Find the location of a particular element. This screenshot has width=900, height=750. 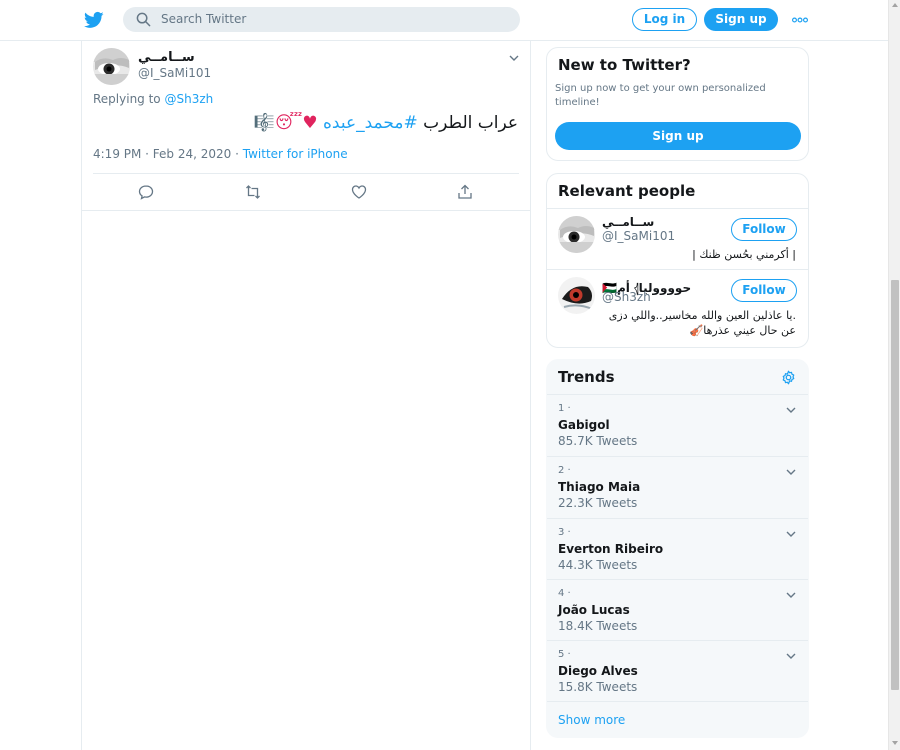

replying-prefix: Replying to is located at coordinates (127, 99).